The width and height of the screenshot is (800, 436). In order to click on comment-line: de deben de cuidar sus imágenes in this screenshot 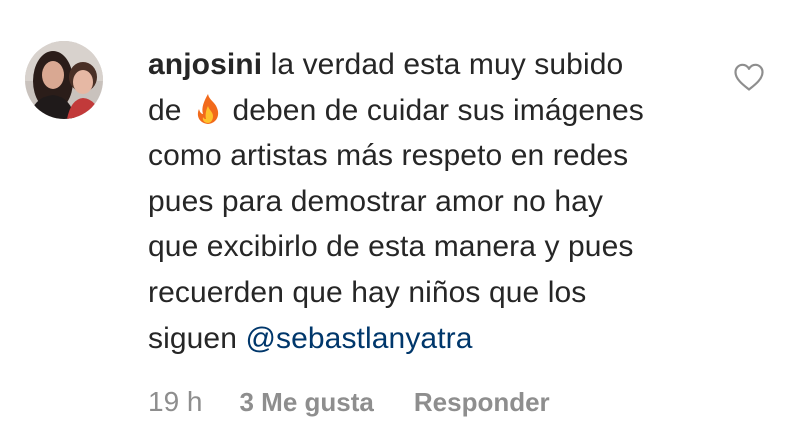, I will do `click(428, 111)`.